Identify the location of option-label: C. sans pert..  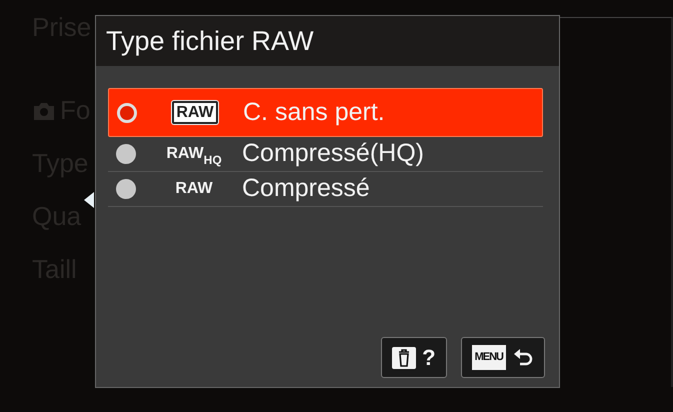
(314, 112).